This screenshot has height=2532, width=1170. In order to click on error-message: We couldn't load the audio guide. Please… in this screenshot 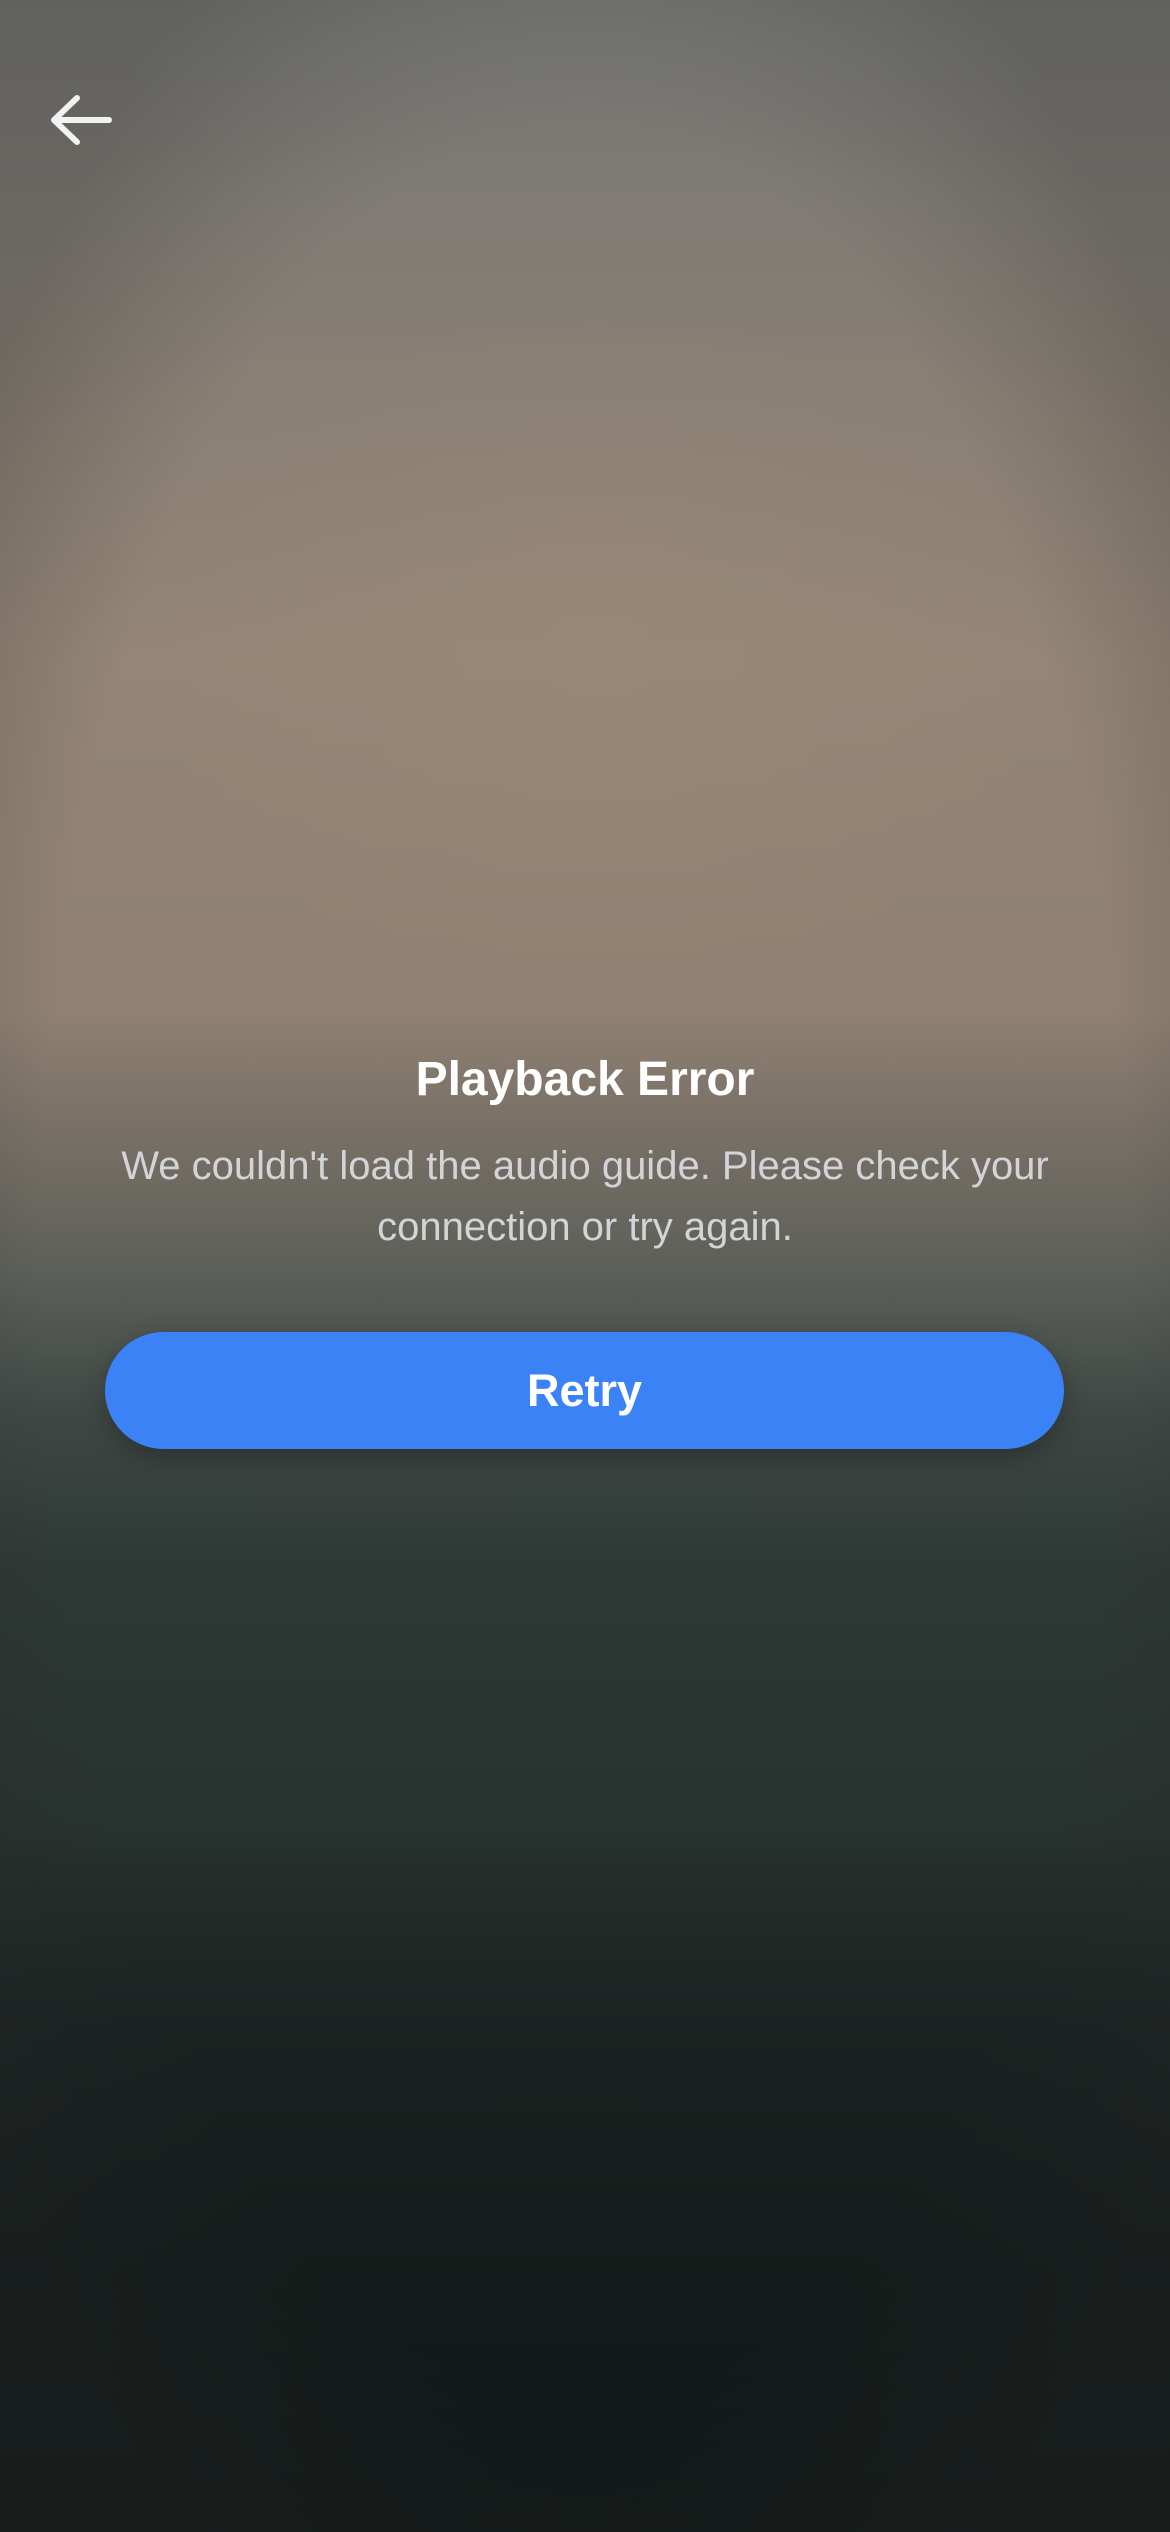, I will do `click(585, 1196)`.